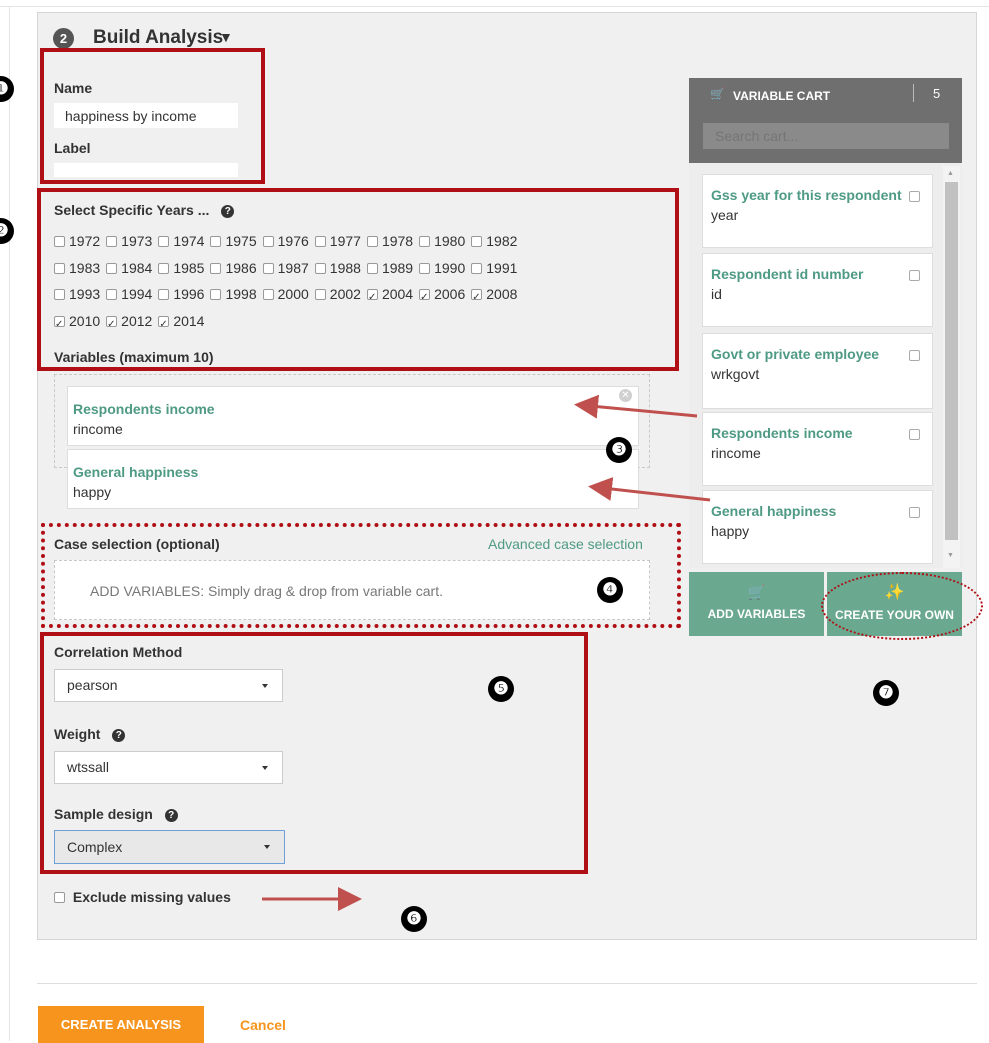  Describe the element at coordinates (636, 406) in the screenshot. I see `arrow-to-income-variable` at that location.